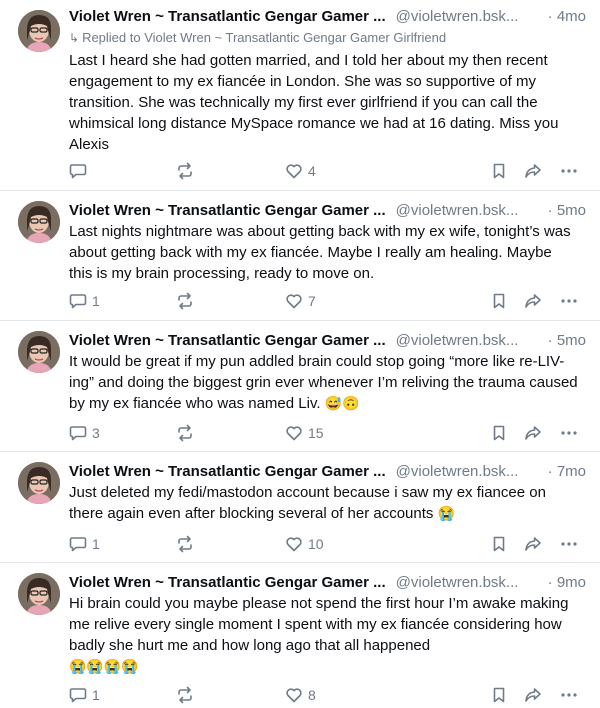  What do you see at coordinates (564, 17) in the screenshot?
I see `post-time: · 4mo` at bounding box center [564, 17].